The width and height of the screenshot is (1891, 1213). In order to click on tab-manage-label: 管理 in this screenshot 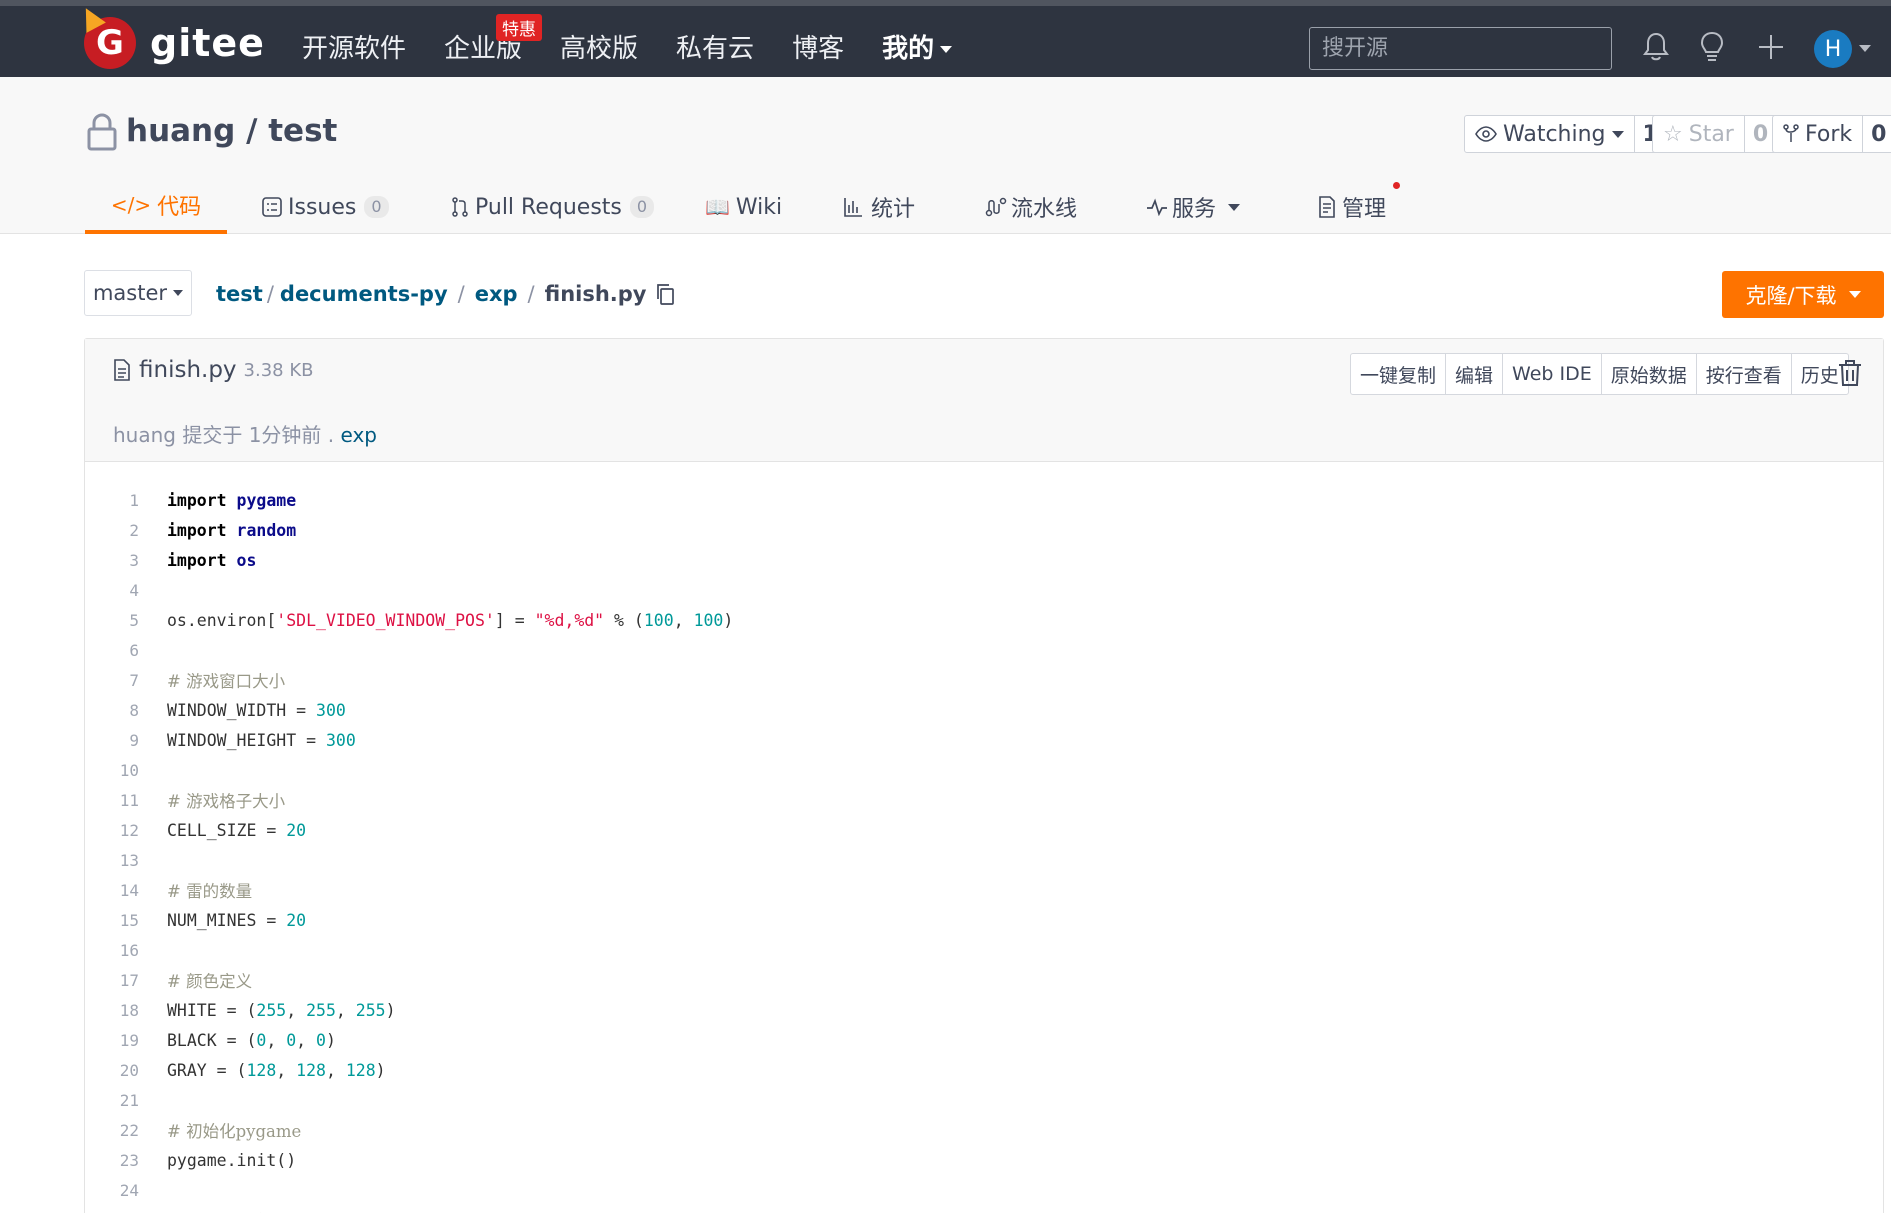, I will do `click(1364, 209)`.